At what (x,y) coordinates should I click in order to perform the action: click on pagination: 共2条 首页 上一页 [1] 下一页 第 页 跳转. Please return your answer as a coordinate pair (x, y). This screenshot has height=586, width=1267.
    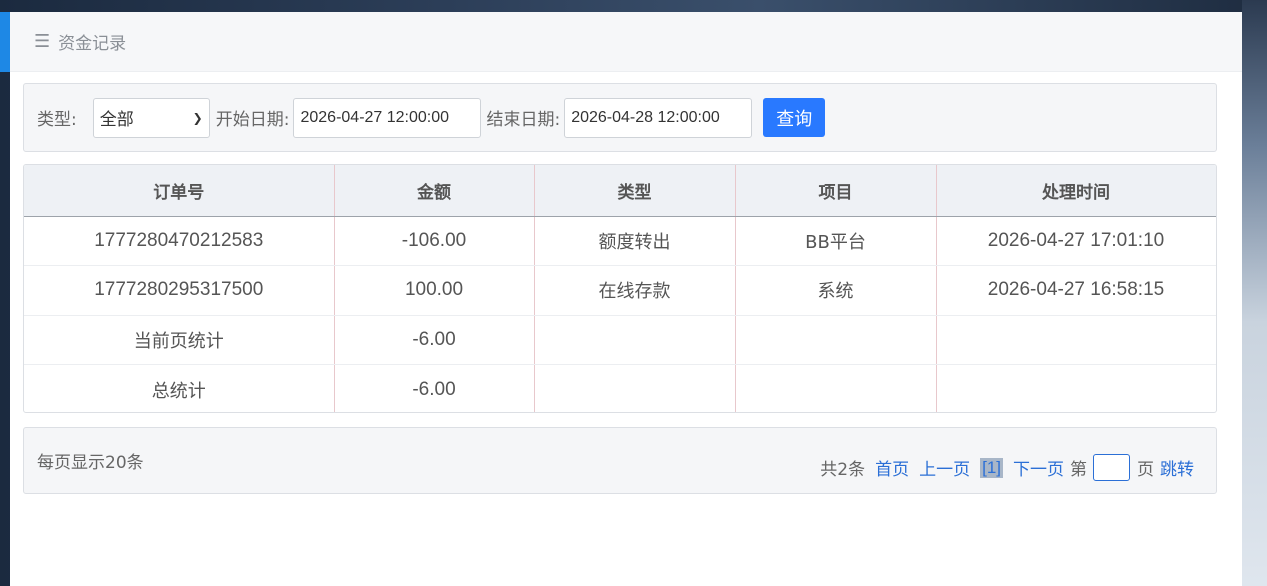
    Looking at the image, I should click on (1007, 467).